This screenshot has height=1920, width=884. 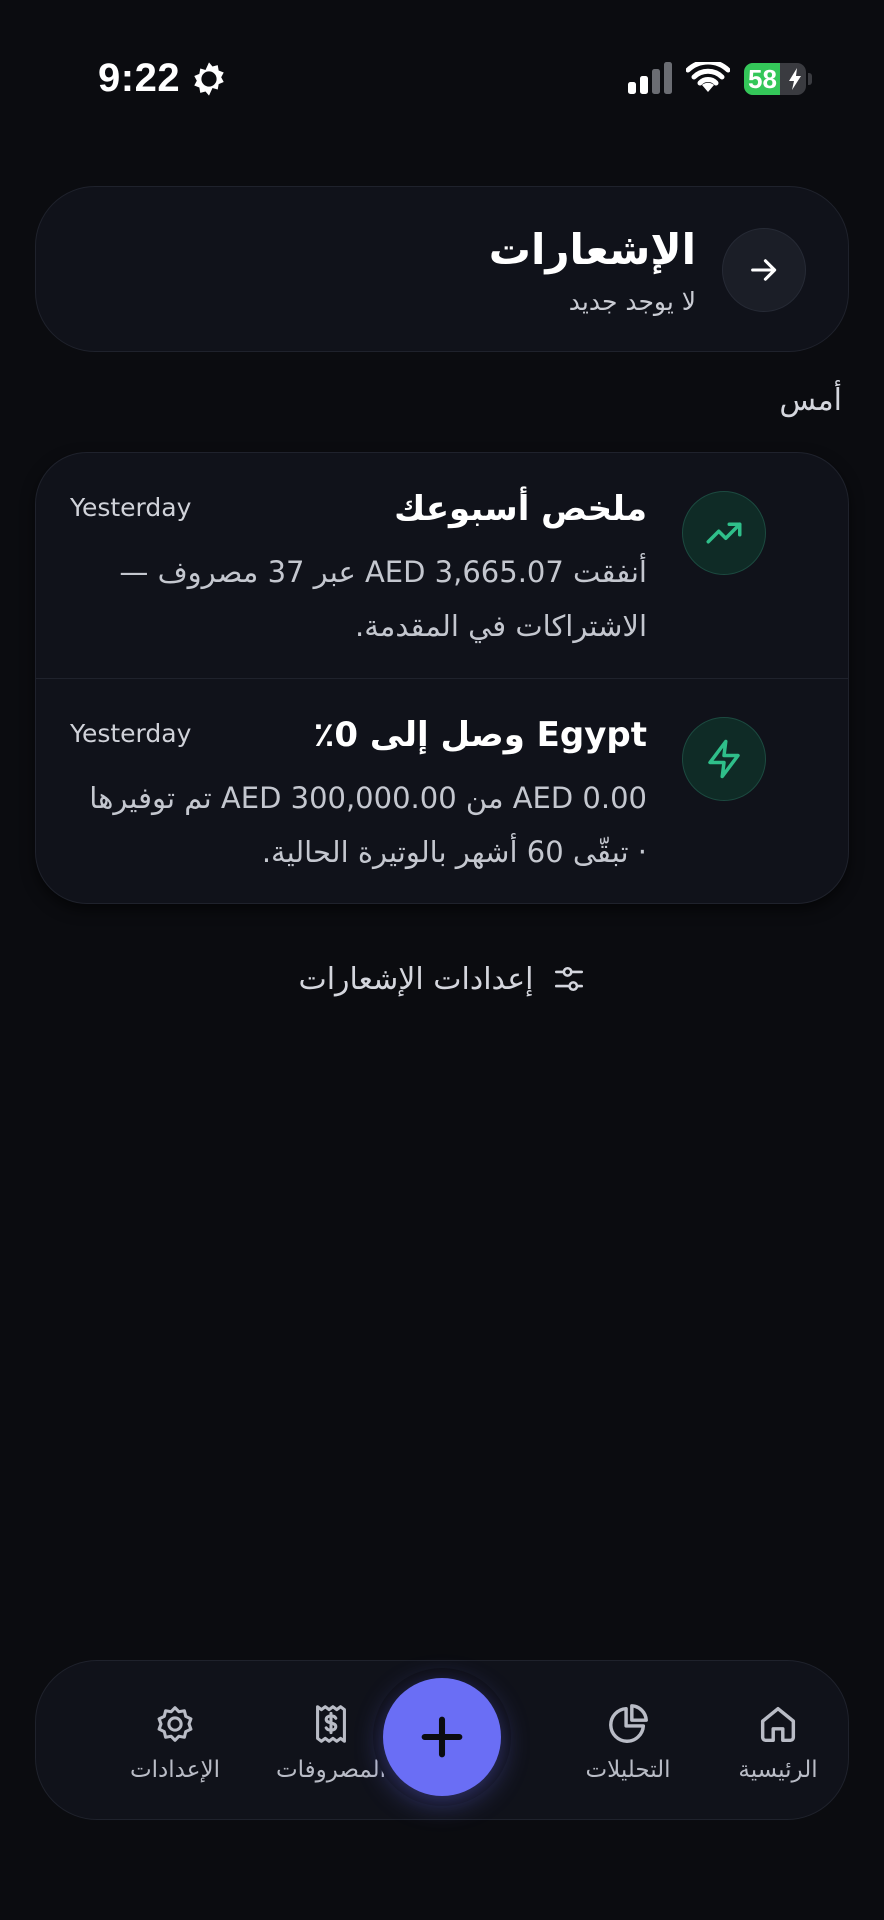 What do you see at coordinates (628, 1770) in the screenshot?
I see `nav-label-analytics: التحليلات` at bounding box center [628, 1770].